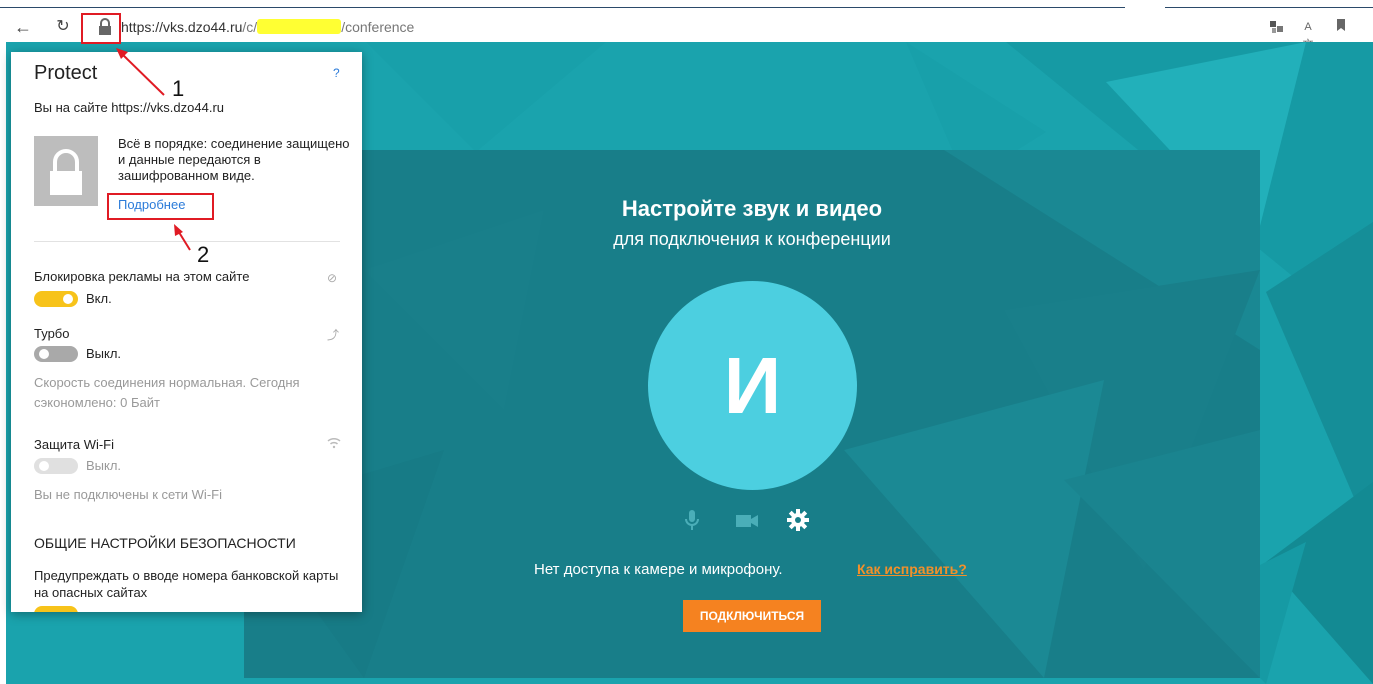 The width and height of the screenshot is (1373, 684). Describe the element at coordinates (203, 254) in the screenshot. I see `annotation-number-2: 2` at that location.